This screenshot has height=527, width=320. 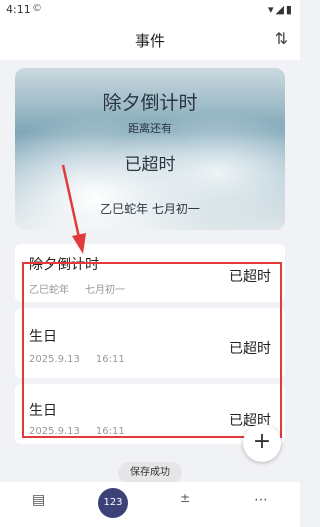 I want to click on event-lunar-year: 乙巳蛇年, so click(x=49, y=290).